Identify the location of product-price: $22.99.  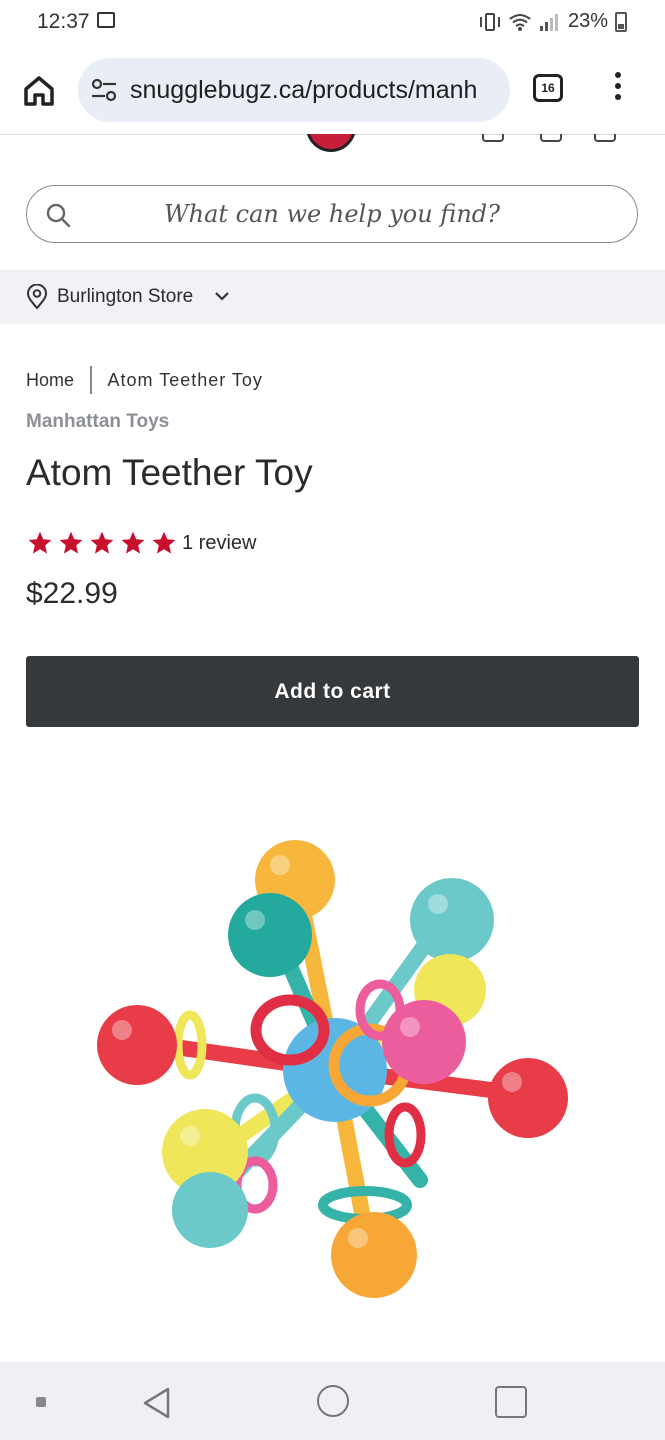
(72, 593).